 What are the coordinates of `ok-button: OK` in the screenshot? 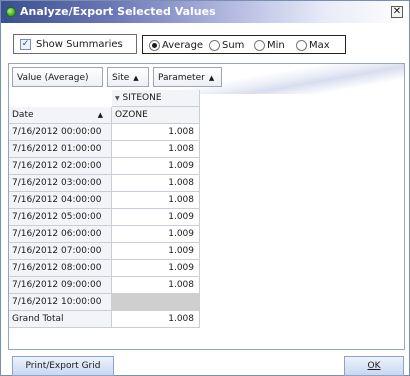 It's located at (374, 366).